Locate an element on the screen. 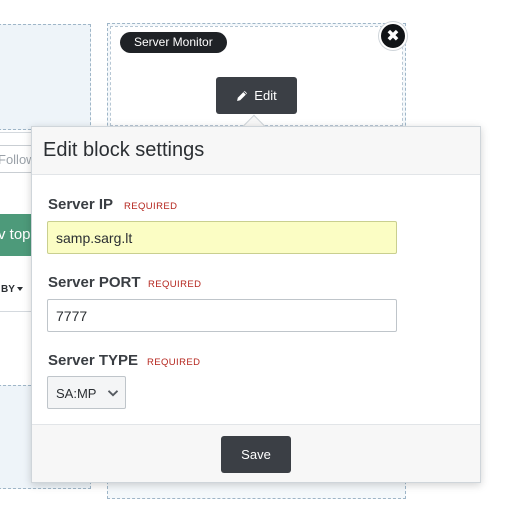 The height and width of the screenshot is (516, 519). edit-block-button: Edit is located at coordinates (256, 95).